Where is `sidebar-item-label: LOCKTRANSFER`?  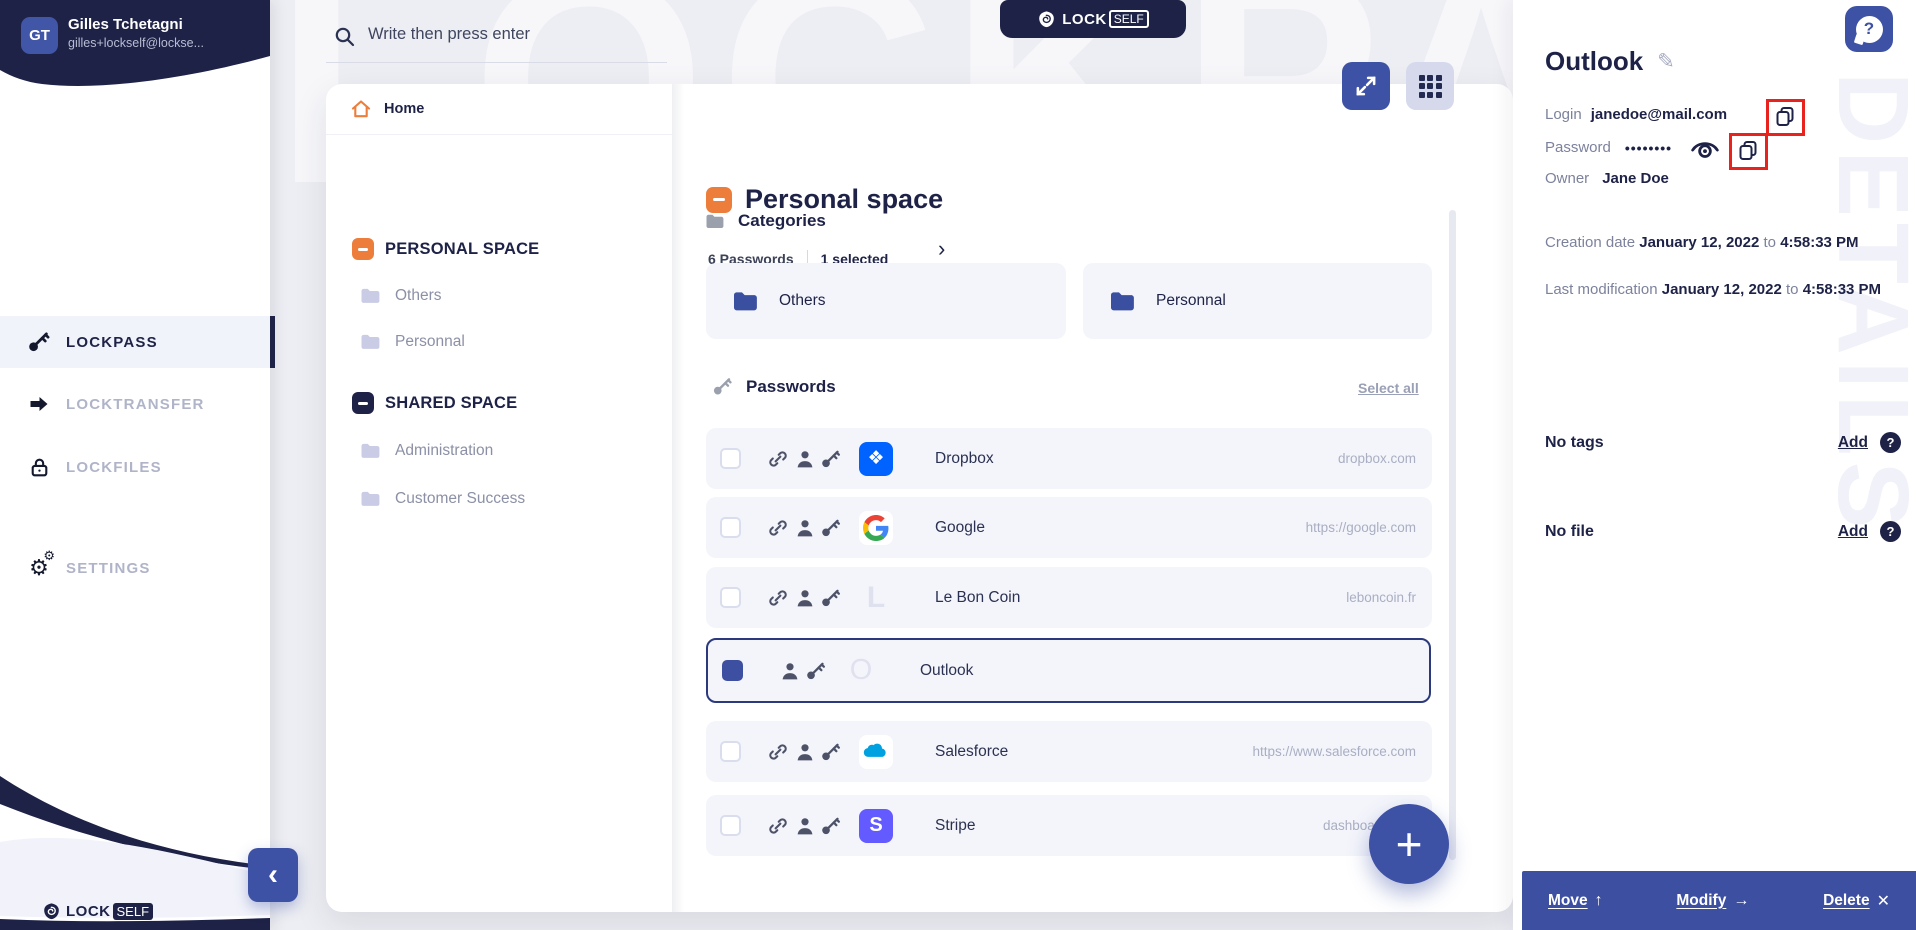
sidebar-item-label: LOCKTRANSFER is located at coordinates (135, 404).